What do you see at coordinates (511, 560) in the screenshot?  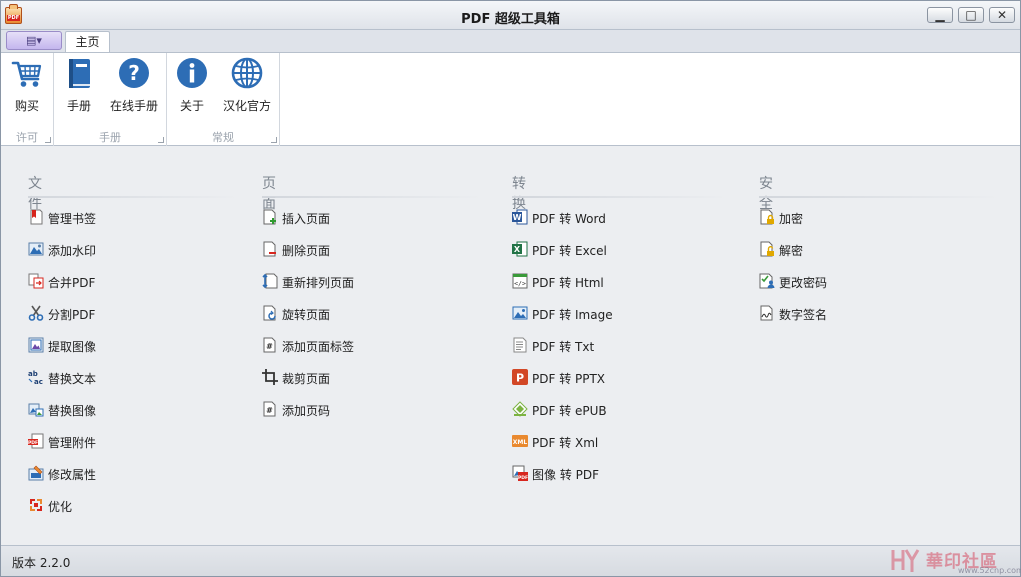 I see `status-bar: 版本 2.2.0 華印社區 www.52cnp.com` at bounding box center [511, 560].